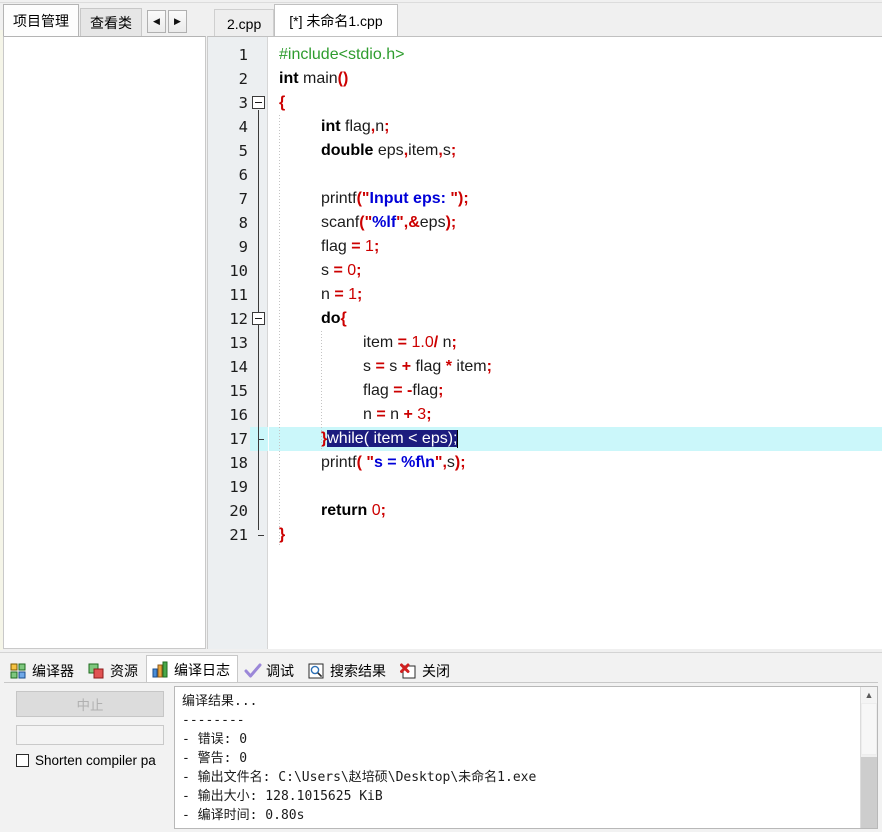  I want to click on code-line: s = 0;, so click(341, 271).